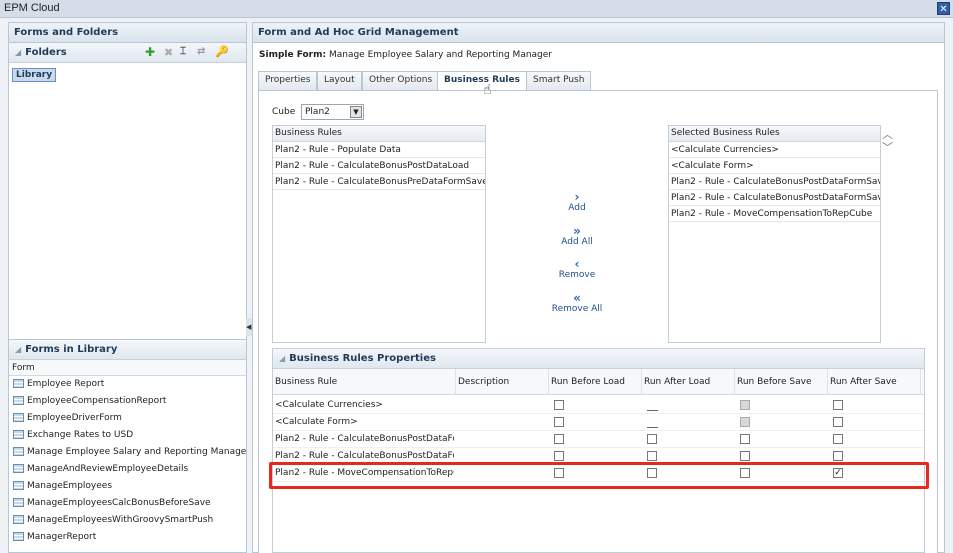  I want to click on form-name: ManageAndReviewEmployeeDetails, so click(108, 469).